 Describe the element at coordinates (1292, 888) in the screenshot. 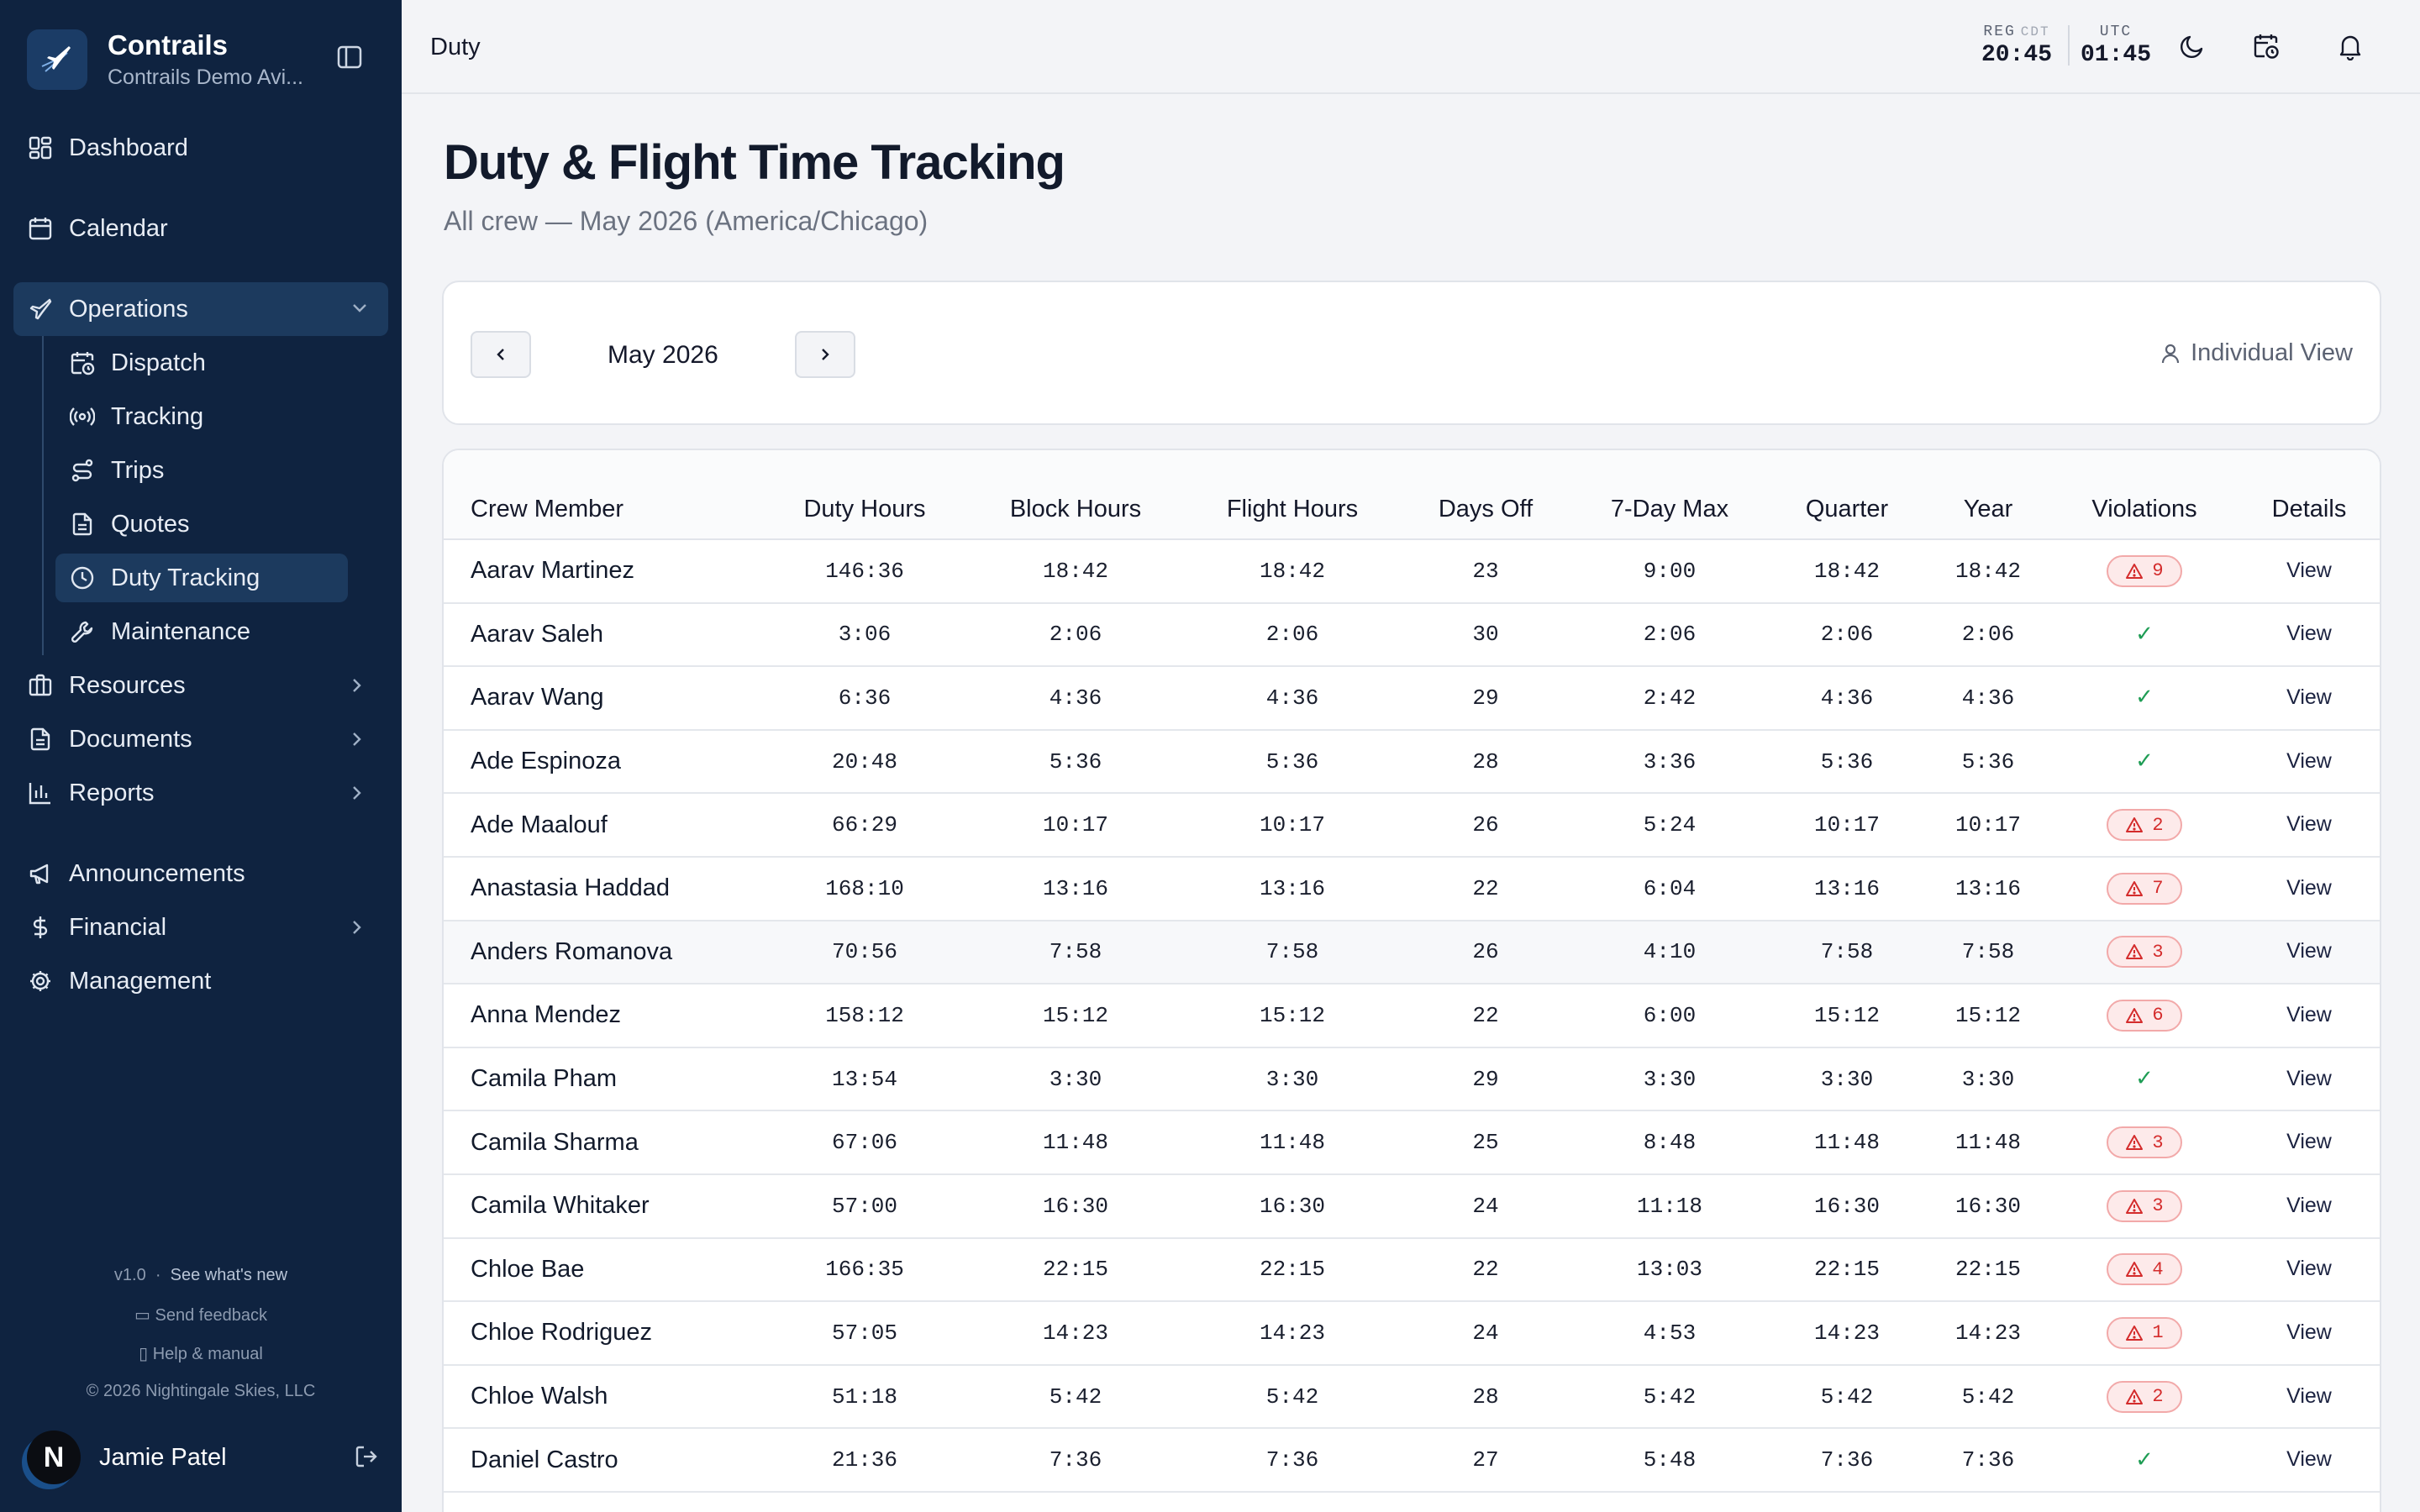

I see `flight-hours-cell: 13:16` at that location.